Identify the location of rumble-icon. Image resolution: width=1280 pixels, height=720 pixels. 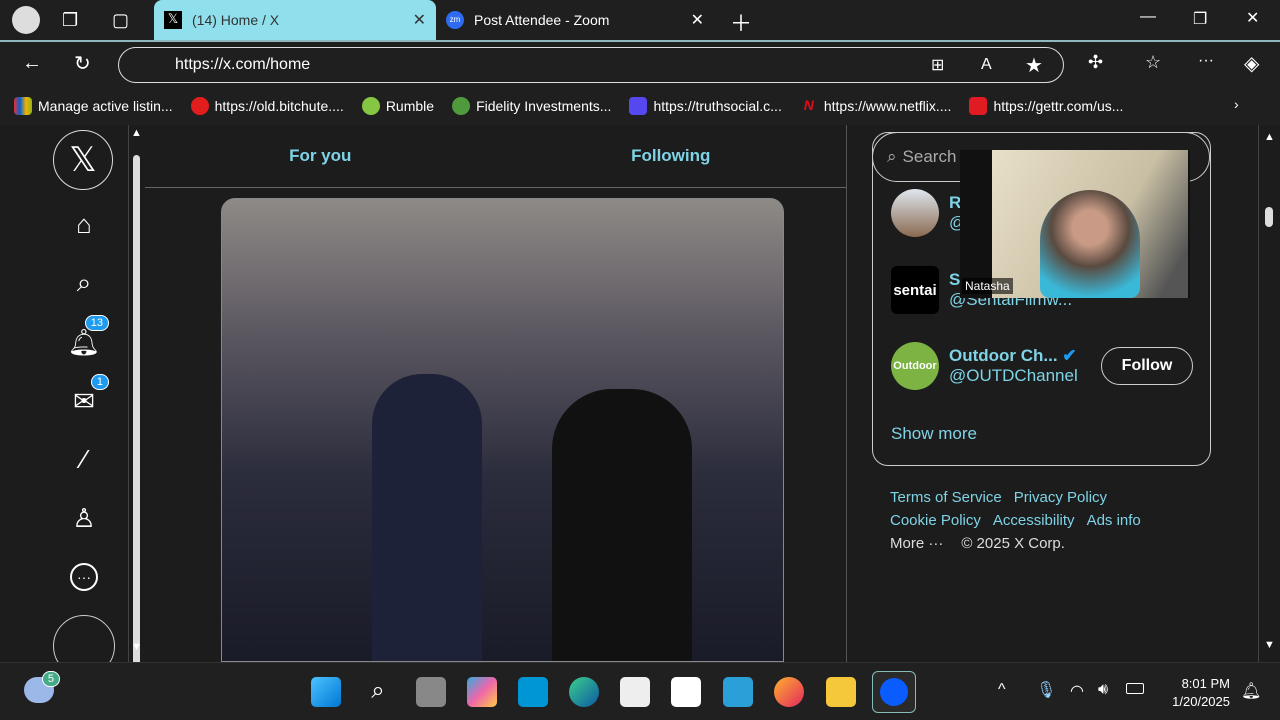
(370, 106).